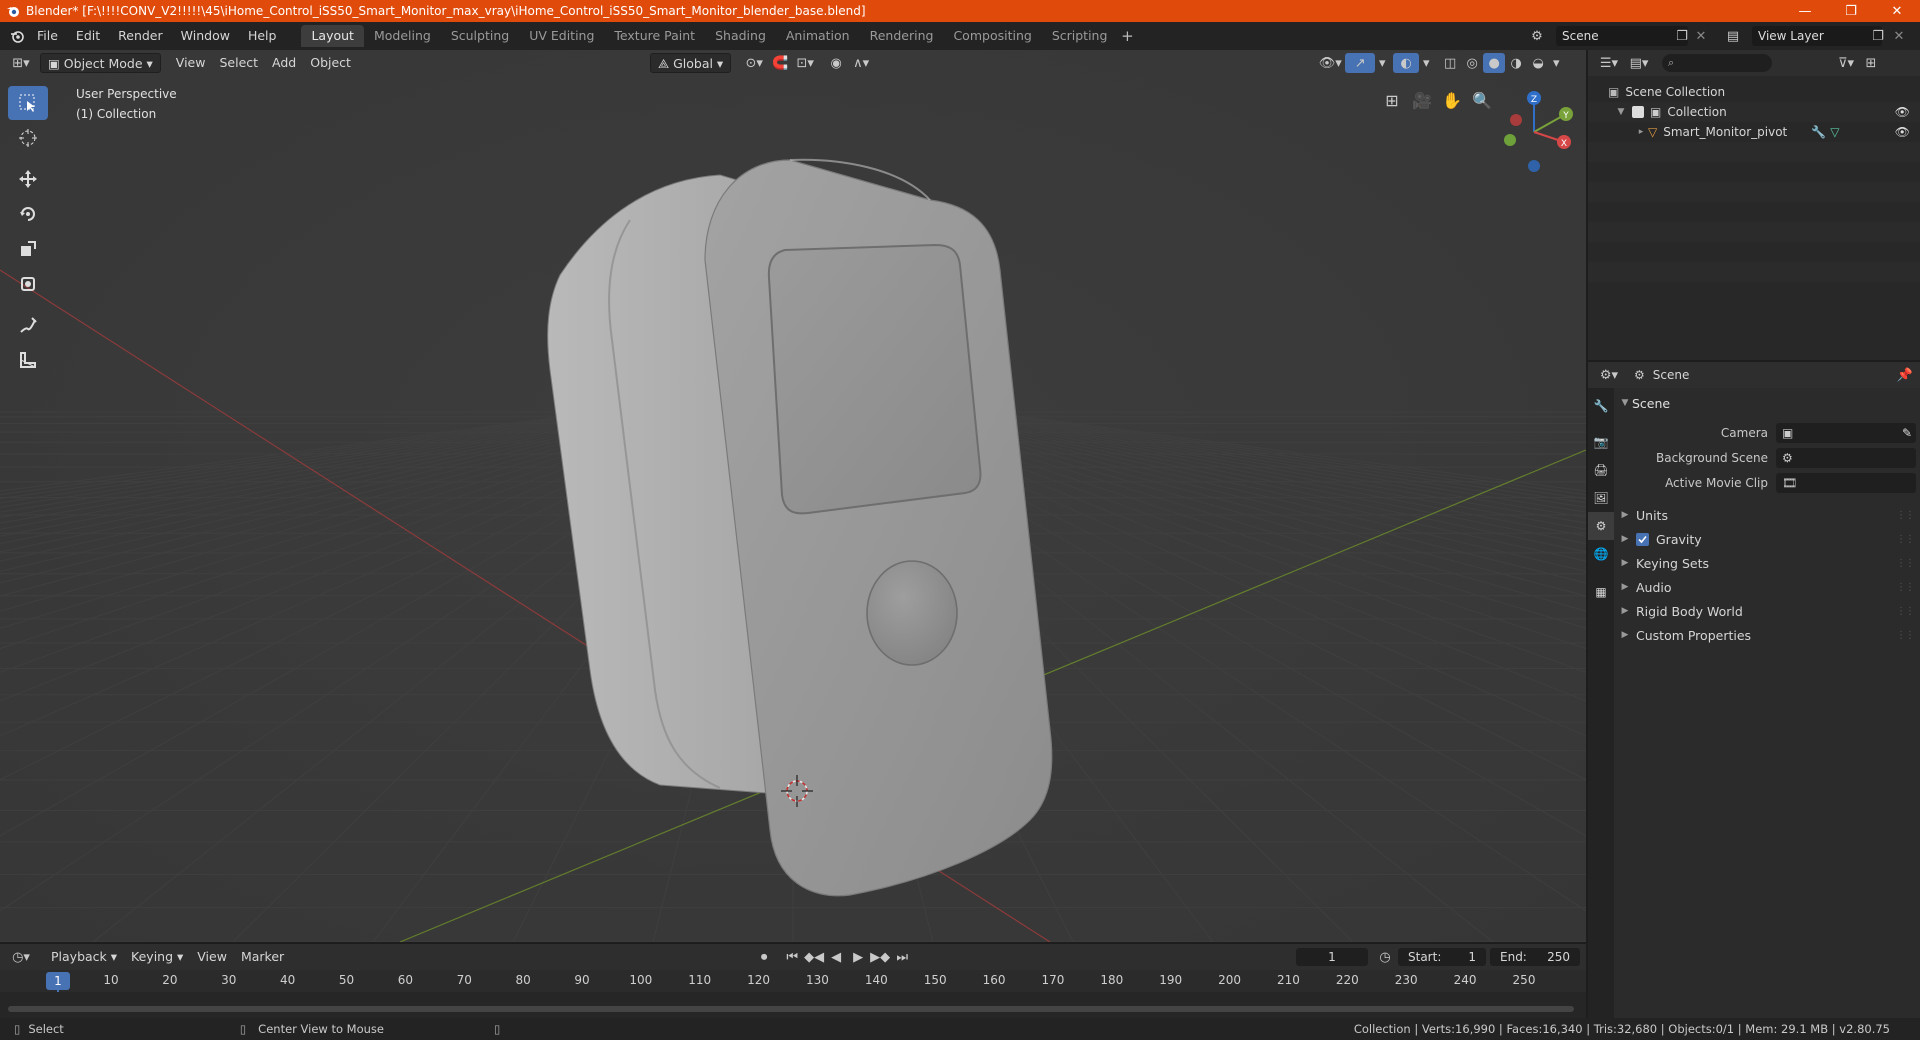  Describe the element at coordinates (21, 957) in the screenshot. I see `timeline-editor-type-icon: ◷▾` at that location.